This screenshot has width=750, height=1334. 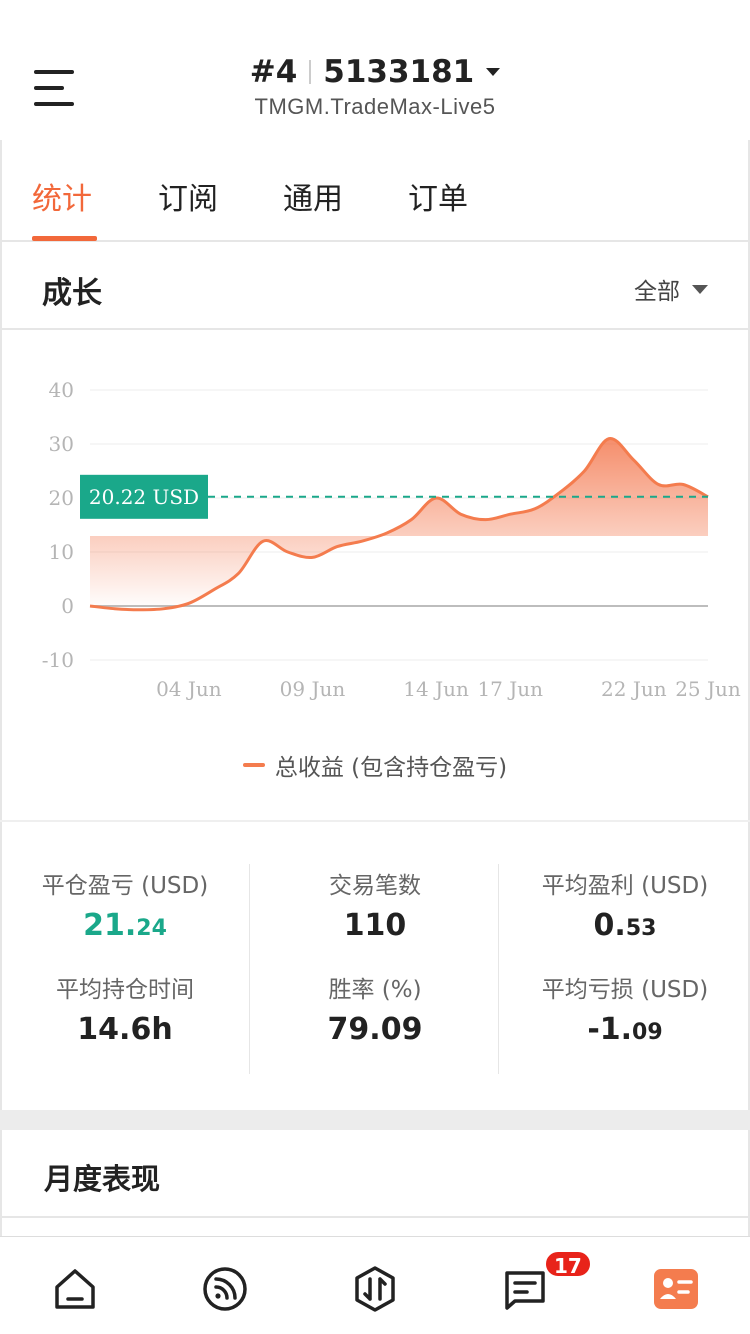 I want to click on account-number: #4, so click(x=273, y=72).